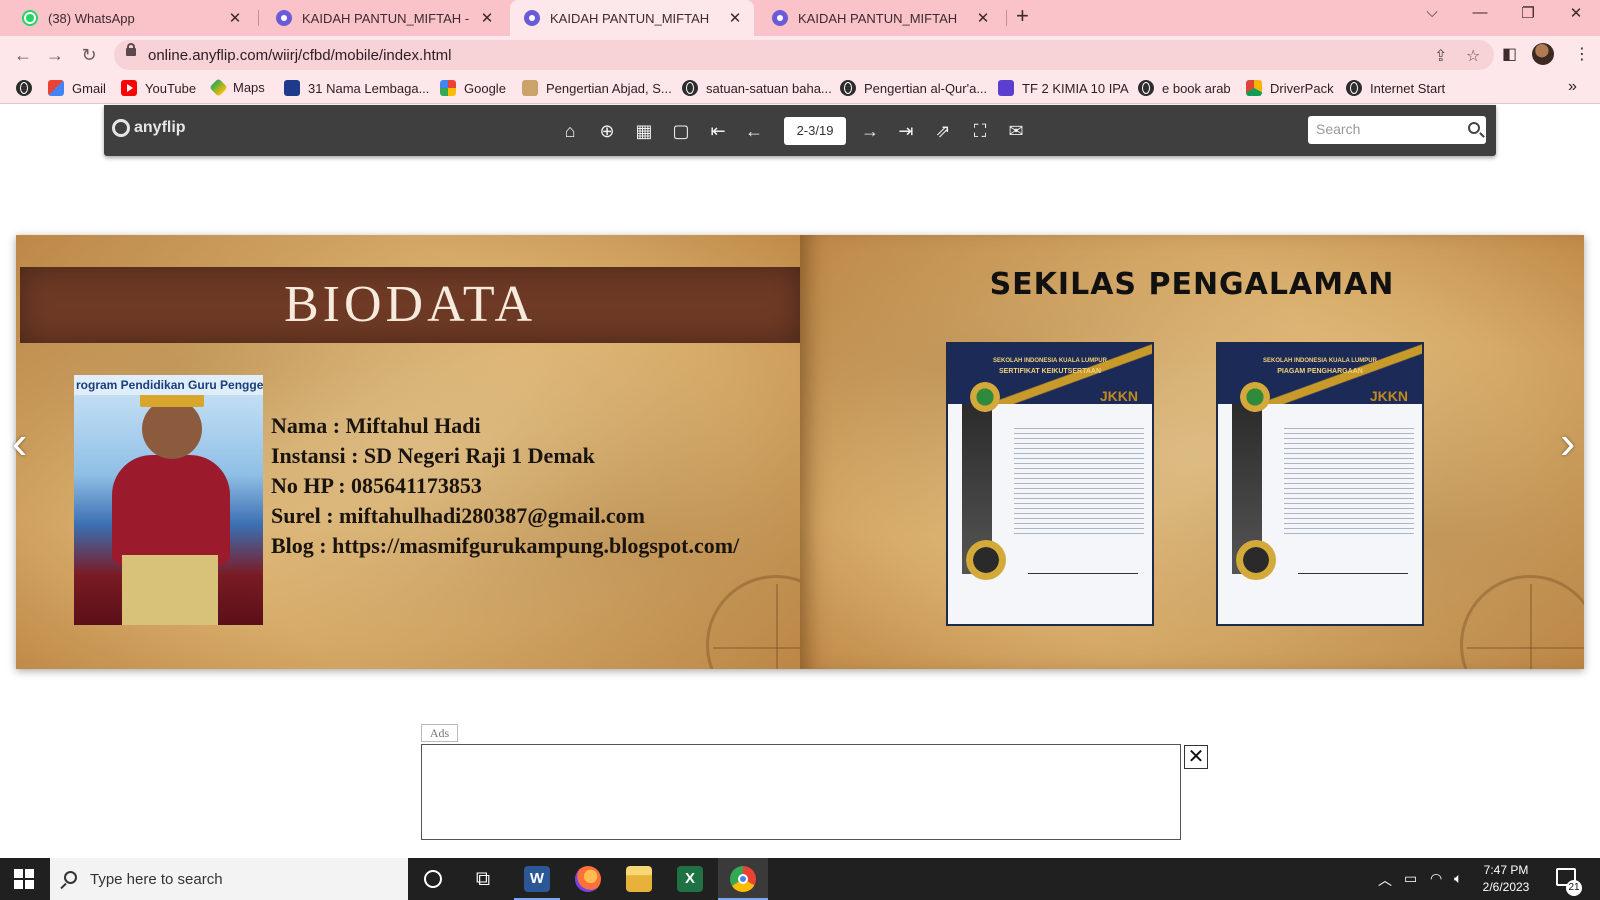 This screenshot has width=1600, height=900. I want to click on flip-previous-icon: ‹, so click(19, 442).